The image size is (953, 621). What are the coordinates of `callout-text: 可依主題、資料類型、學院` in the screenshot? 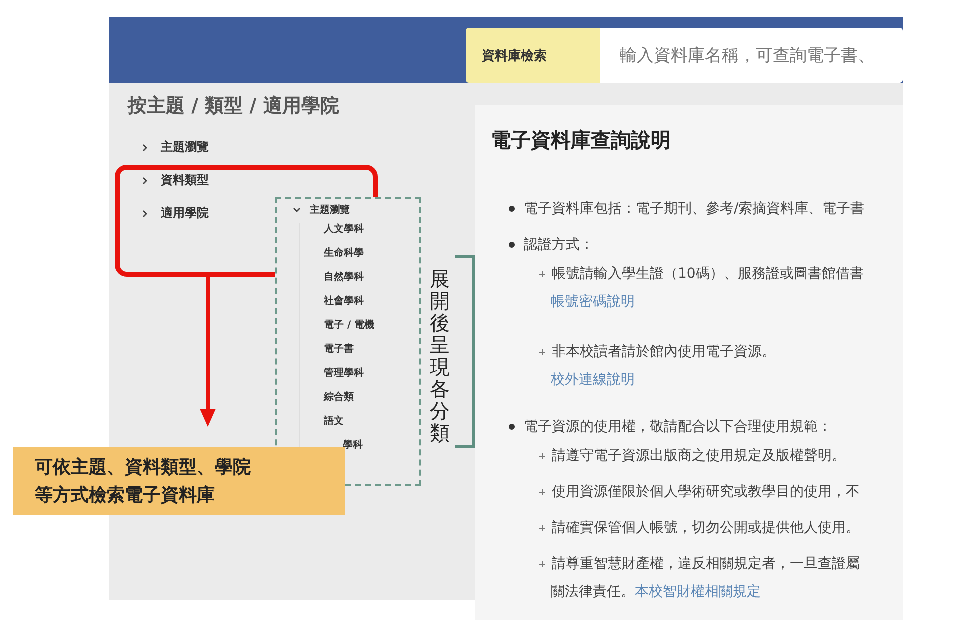 It's located at (143, 467).